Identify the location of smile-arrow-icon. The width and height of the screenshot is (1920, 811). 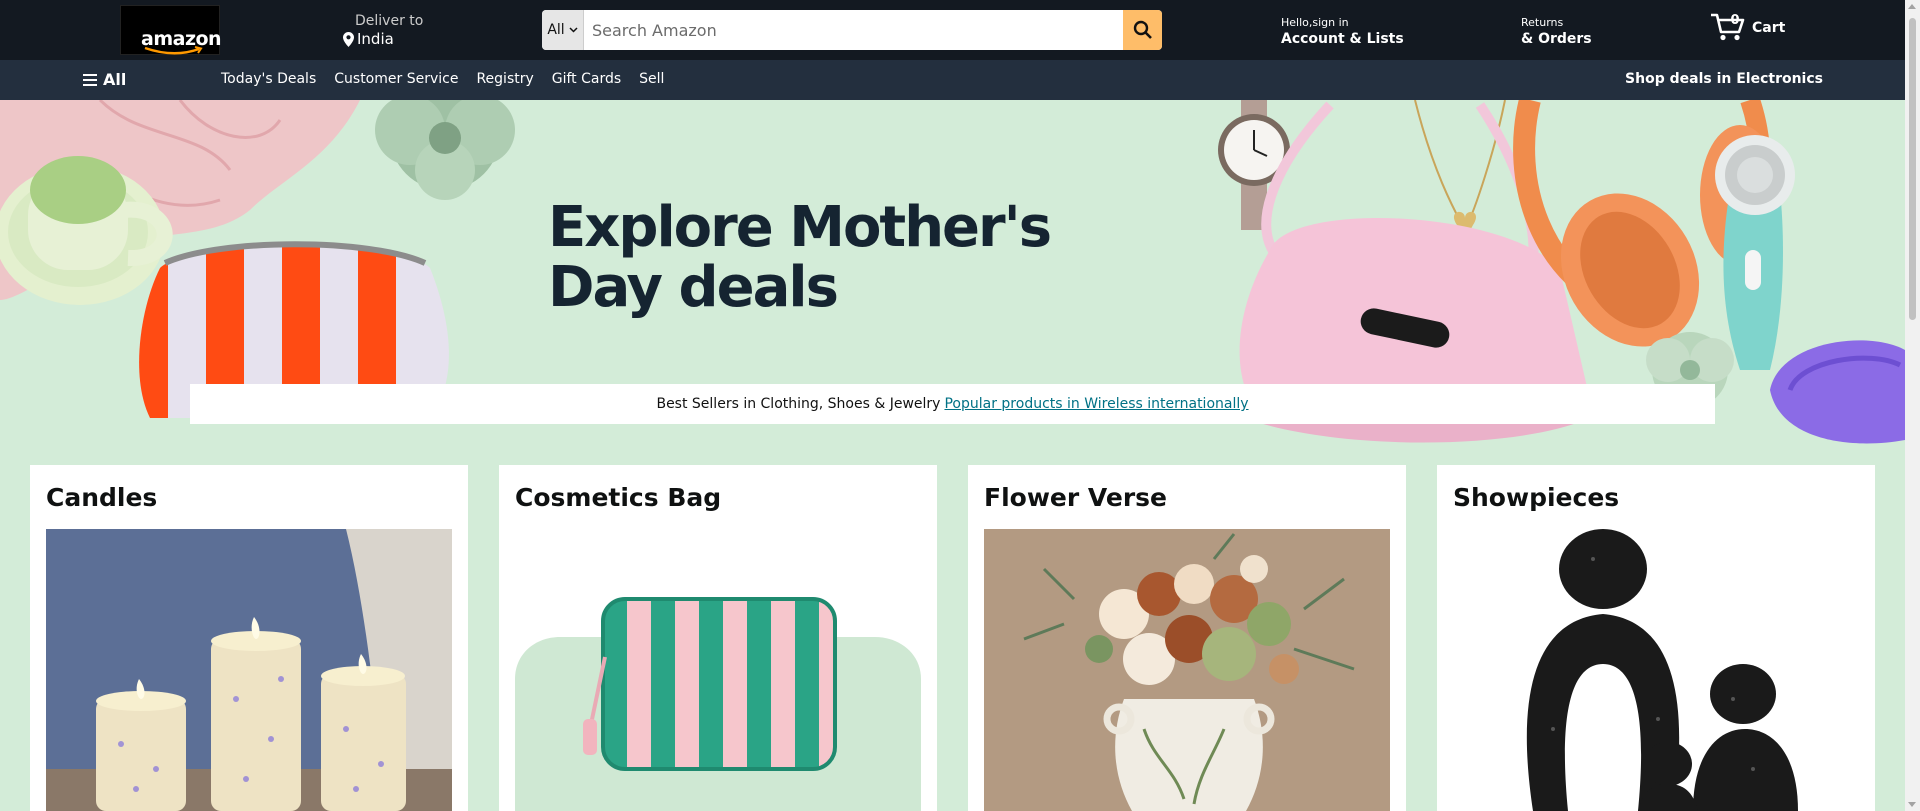
(173, 50).